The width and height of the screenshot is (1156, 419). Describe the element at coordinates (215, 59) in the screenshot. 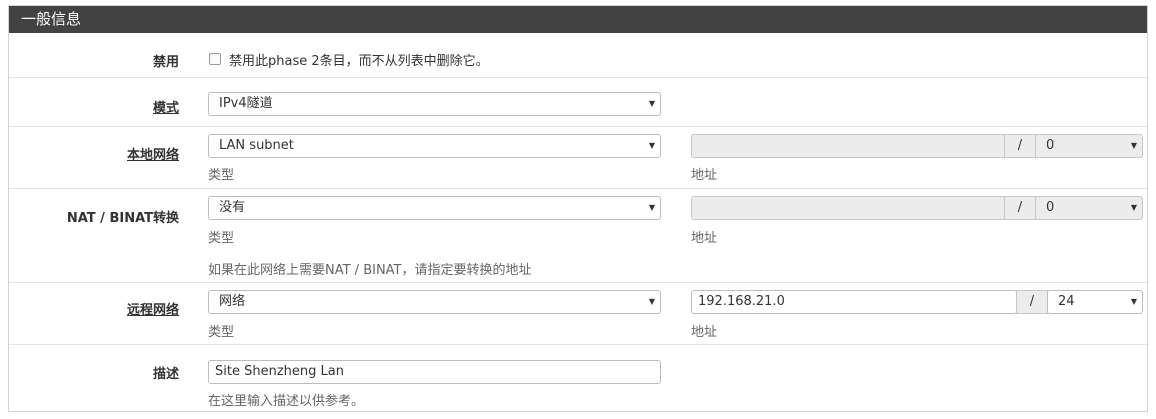

I see `disabled-checkbox` at that location.